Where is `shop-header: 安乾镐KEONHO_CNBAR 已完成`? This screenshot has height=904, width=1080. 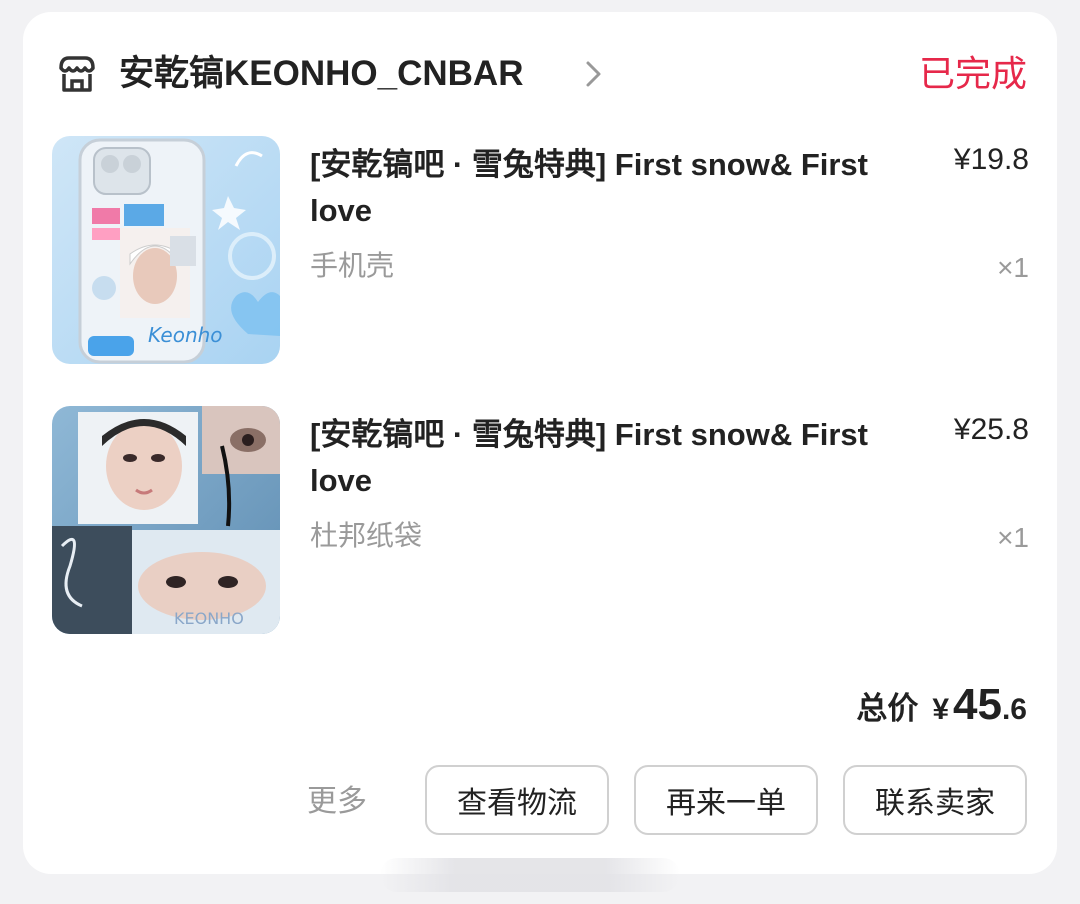
shop-header: 安乾镐KEONHO_CNBAR 已完成 is located at coordinates (541, 74).